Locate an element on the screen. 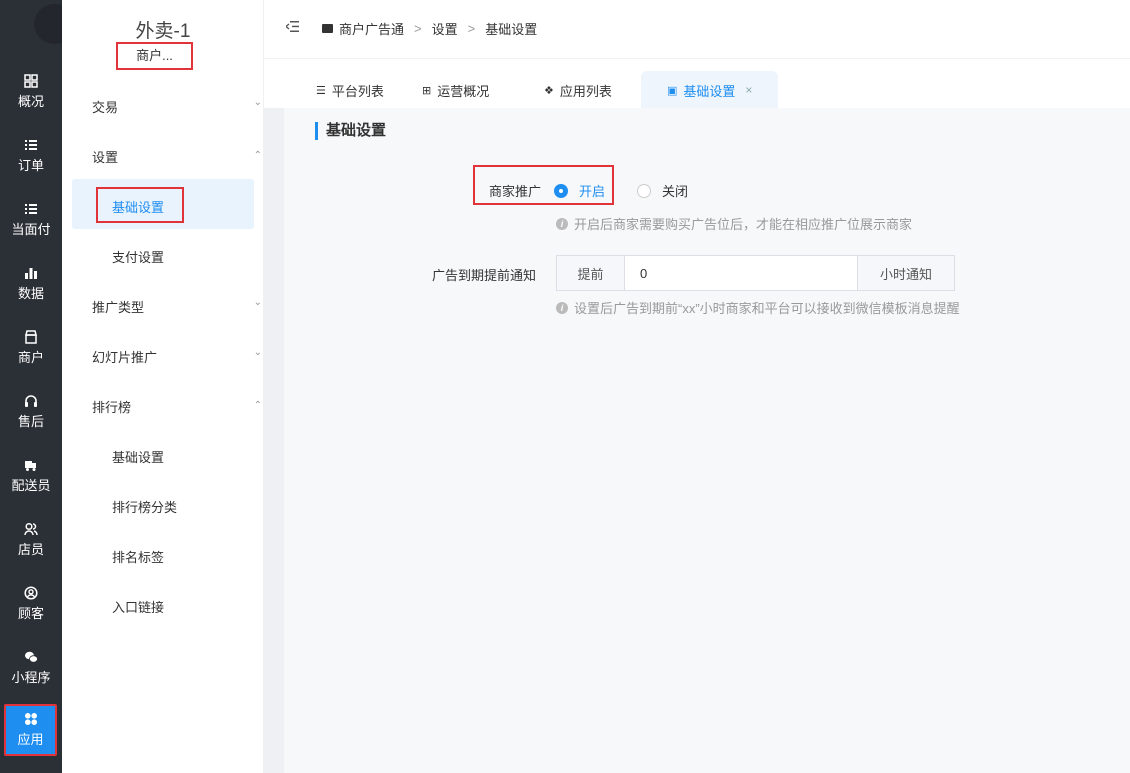 The width and height of the screenshot is (1130, 773). rail-item-label: 店员 is located at coordinates (30, 549).